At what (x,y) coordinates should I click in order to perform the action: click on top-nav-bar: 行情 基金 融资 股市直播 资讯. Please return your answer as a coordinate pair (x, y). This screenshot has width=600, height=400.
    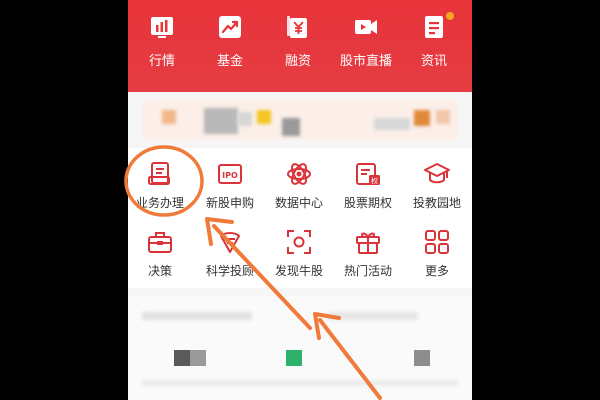
    Looking at the image, I should click on (300, 46).